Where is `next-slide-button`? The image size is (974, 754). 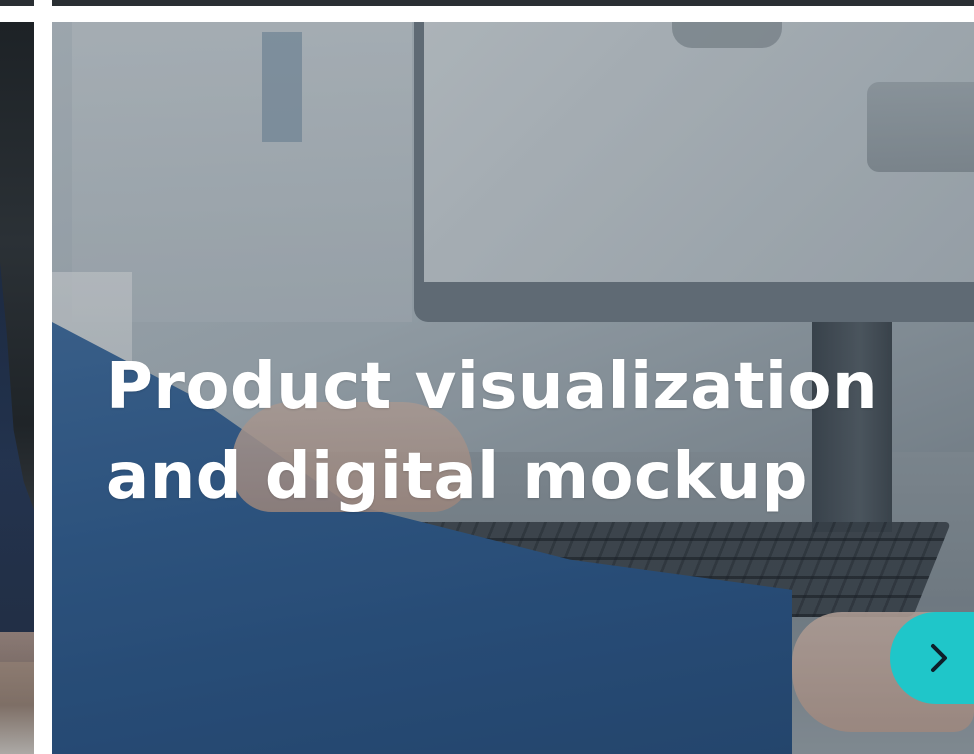
next-slide-button is located at coordinates (932, 658).